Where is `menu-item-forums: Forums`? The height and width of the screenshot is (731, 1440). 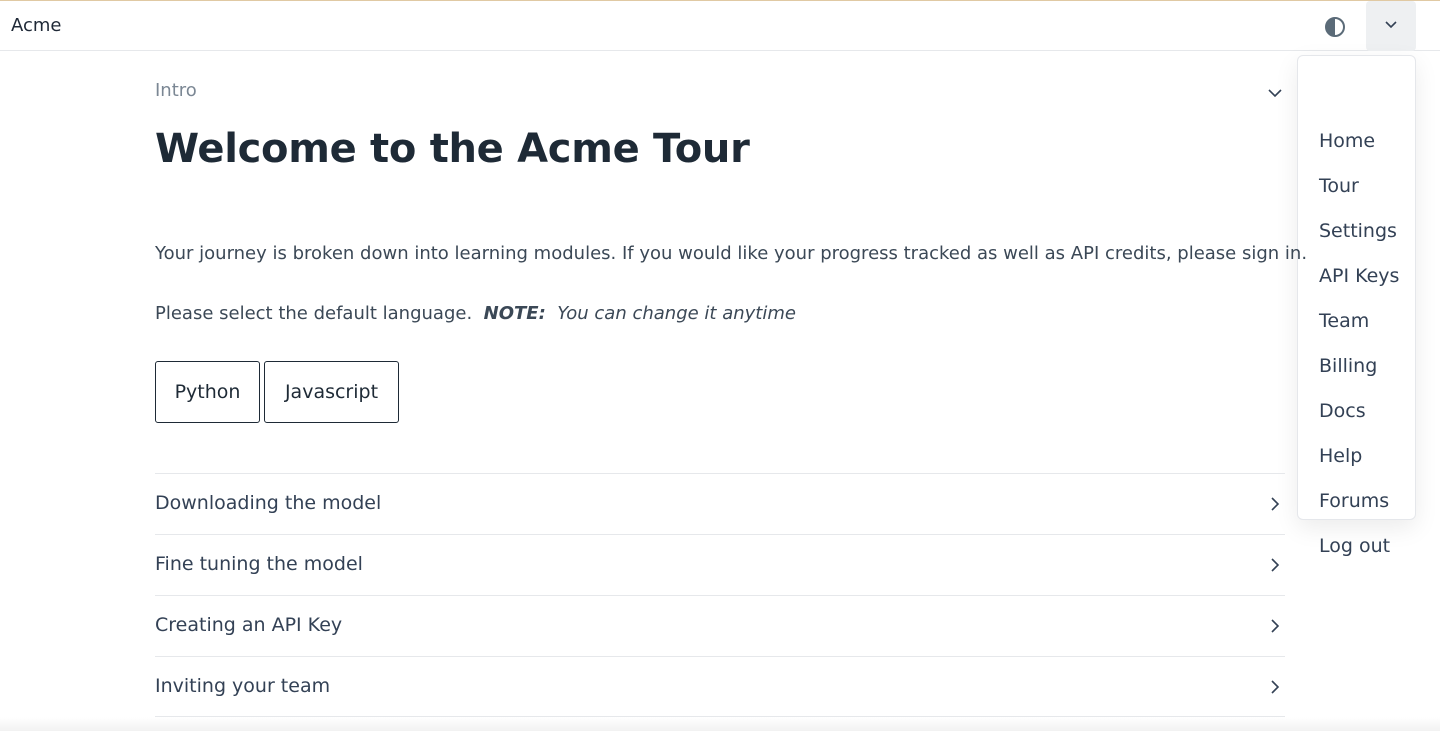 menu-item-forums: Forums is located at coordinates (1354, 501).